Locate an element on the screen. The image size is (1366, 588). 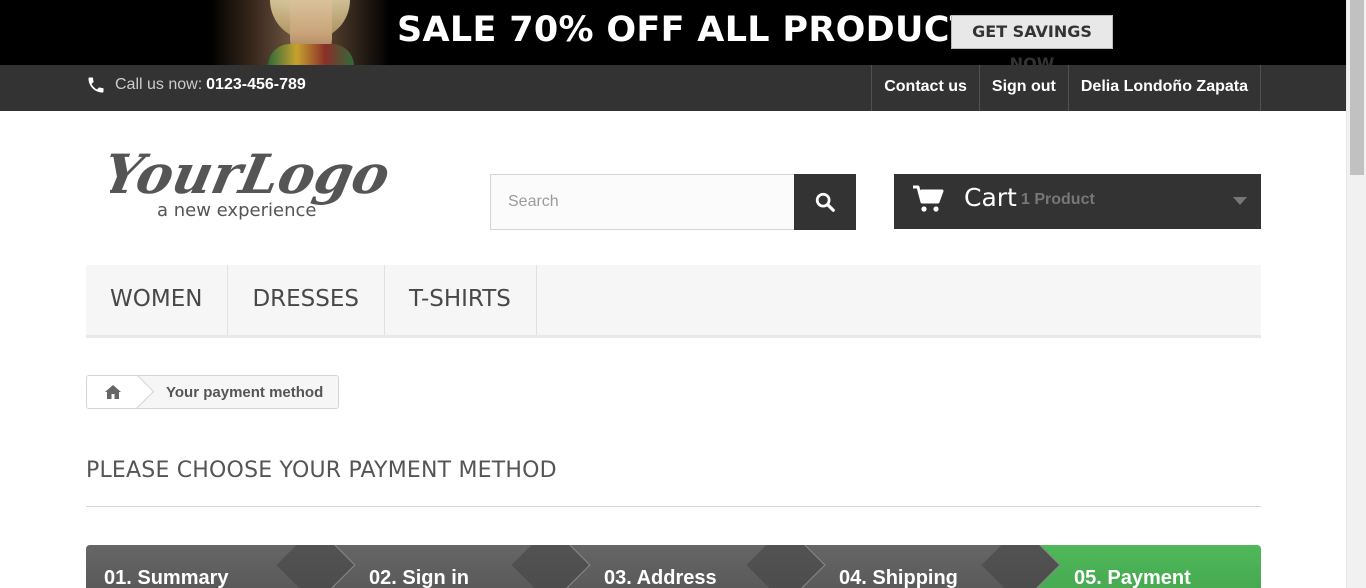
step-label: 04. Shipping is located at coordinates (898, 577).